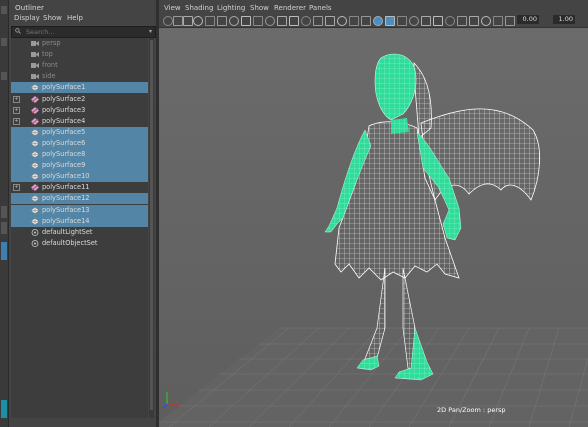 The height and width of the screenshot is (427, 588). Describe the element at coordinates (35, 243) in the screenshot. I see `set-icon` at that location.